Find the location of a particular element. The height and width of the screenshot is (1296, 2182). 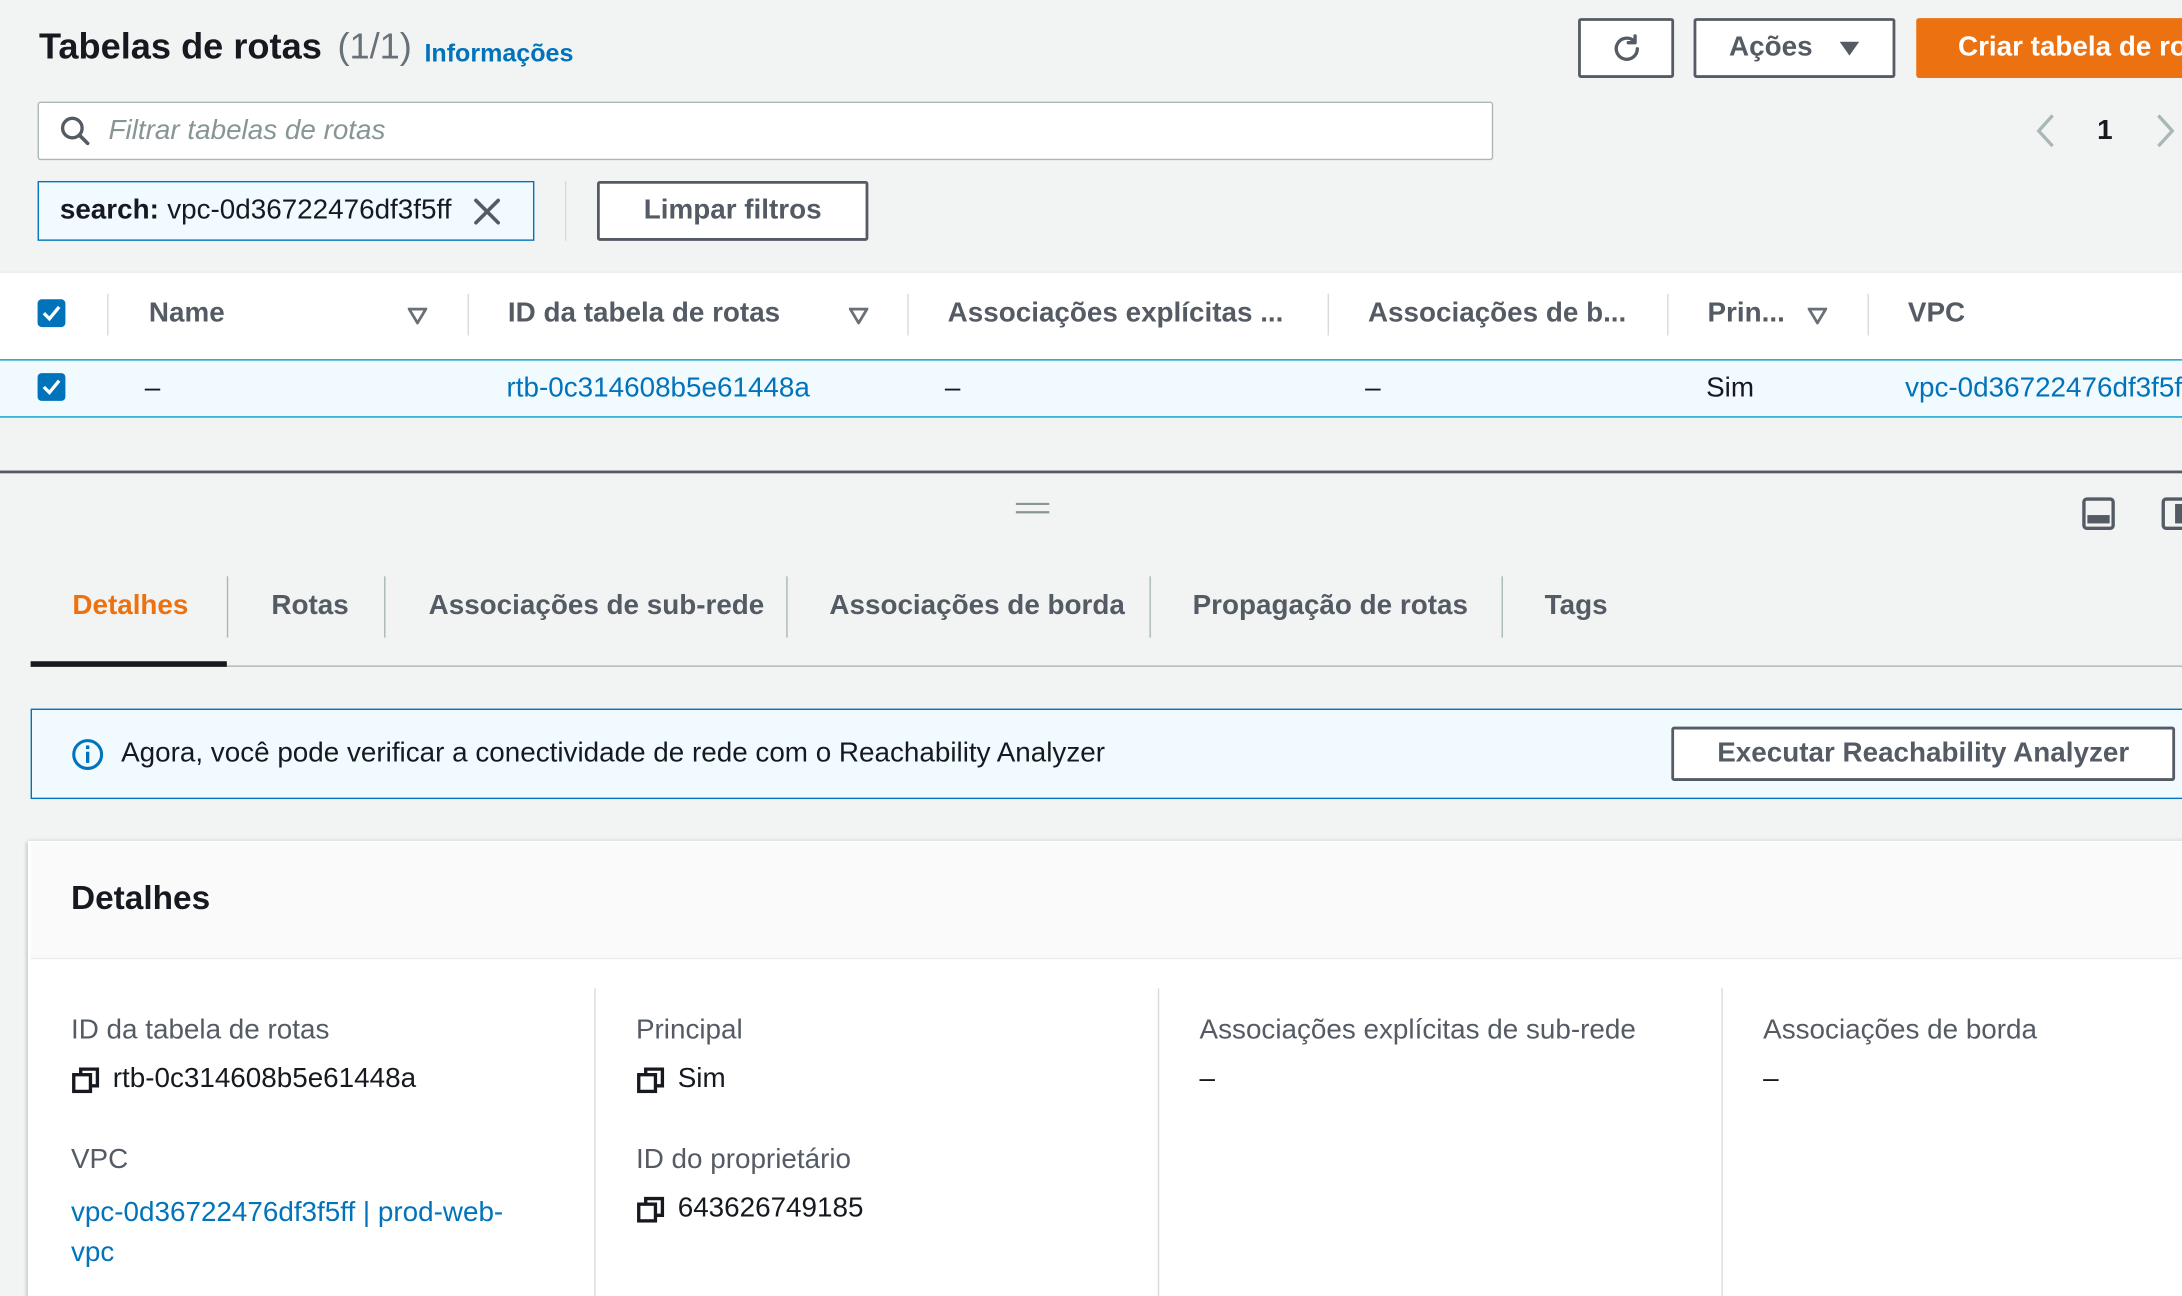

details-header-bg is located at coordinates (1106, 901).